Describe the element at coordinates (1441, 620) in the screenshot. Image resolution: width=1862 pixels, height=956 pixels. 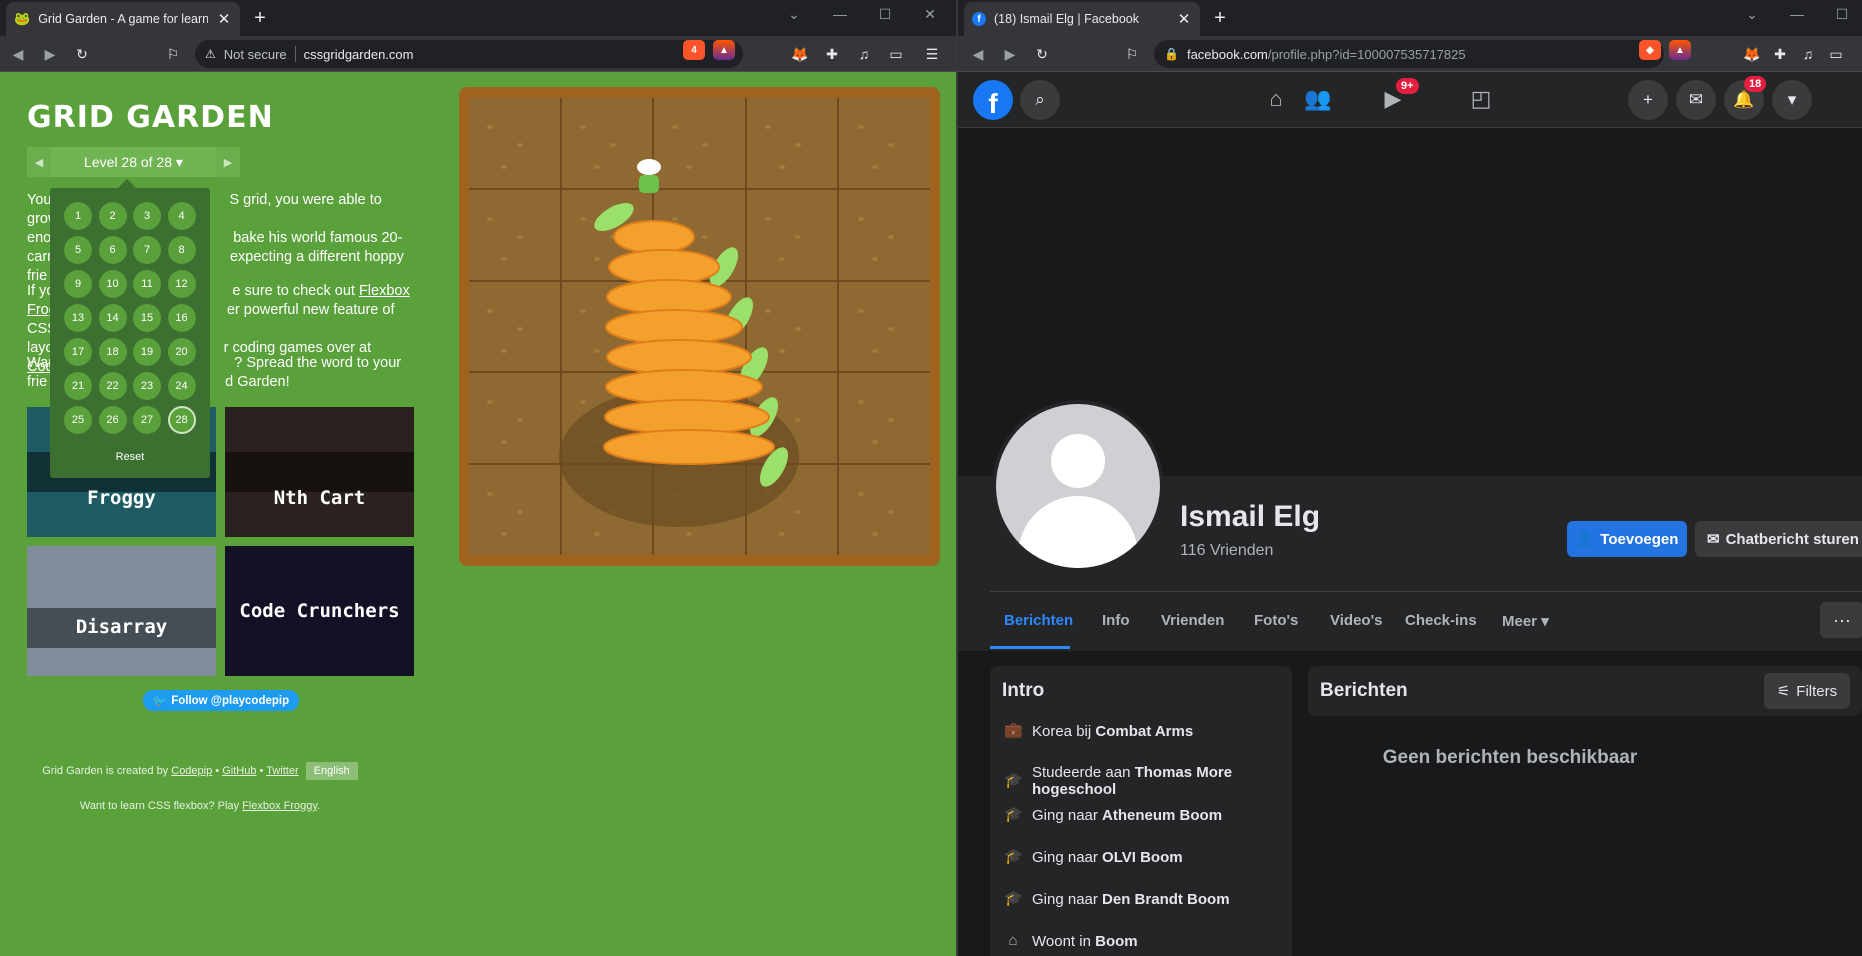
I see `tab-check-ins: Check-ins` at that location.